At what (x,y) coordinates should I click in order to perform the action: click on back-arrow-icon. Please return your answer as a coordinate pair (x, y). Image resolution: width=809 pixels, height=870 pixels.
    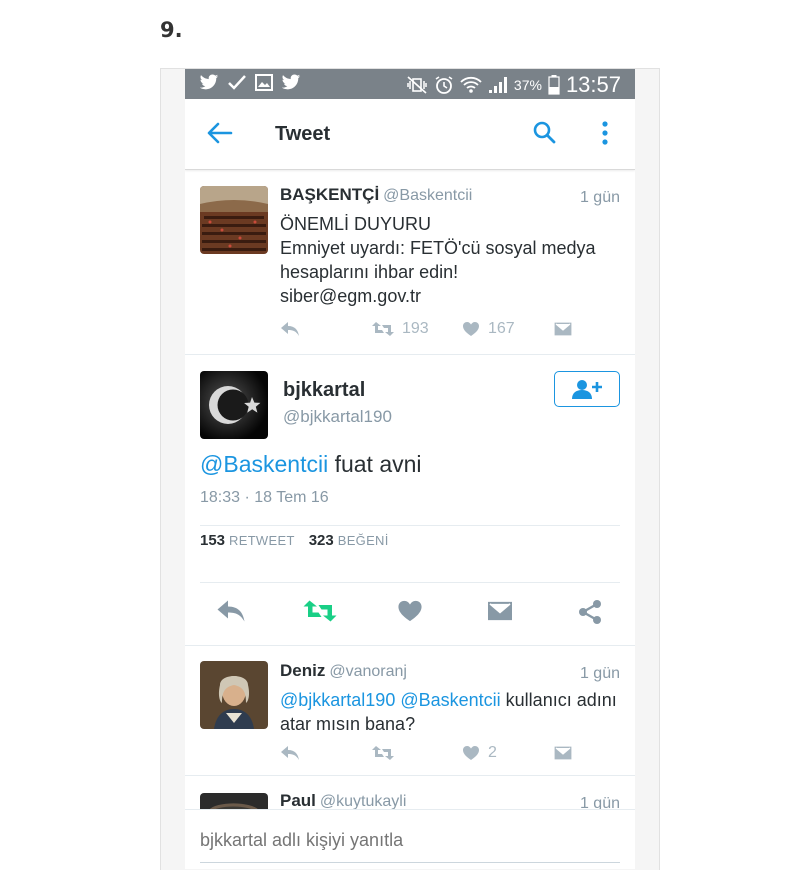
    Looking at the image, I should click on (220, 133).